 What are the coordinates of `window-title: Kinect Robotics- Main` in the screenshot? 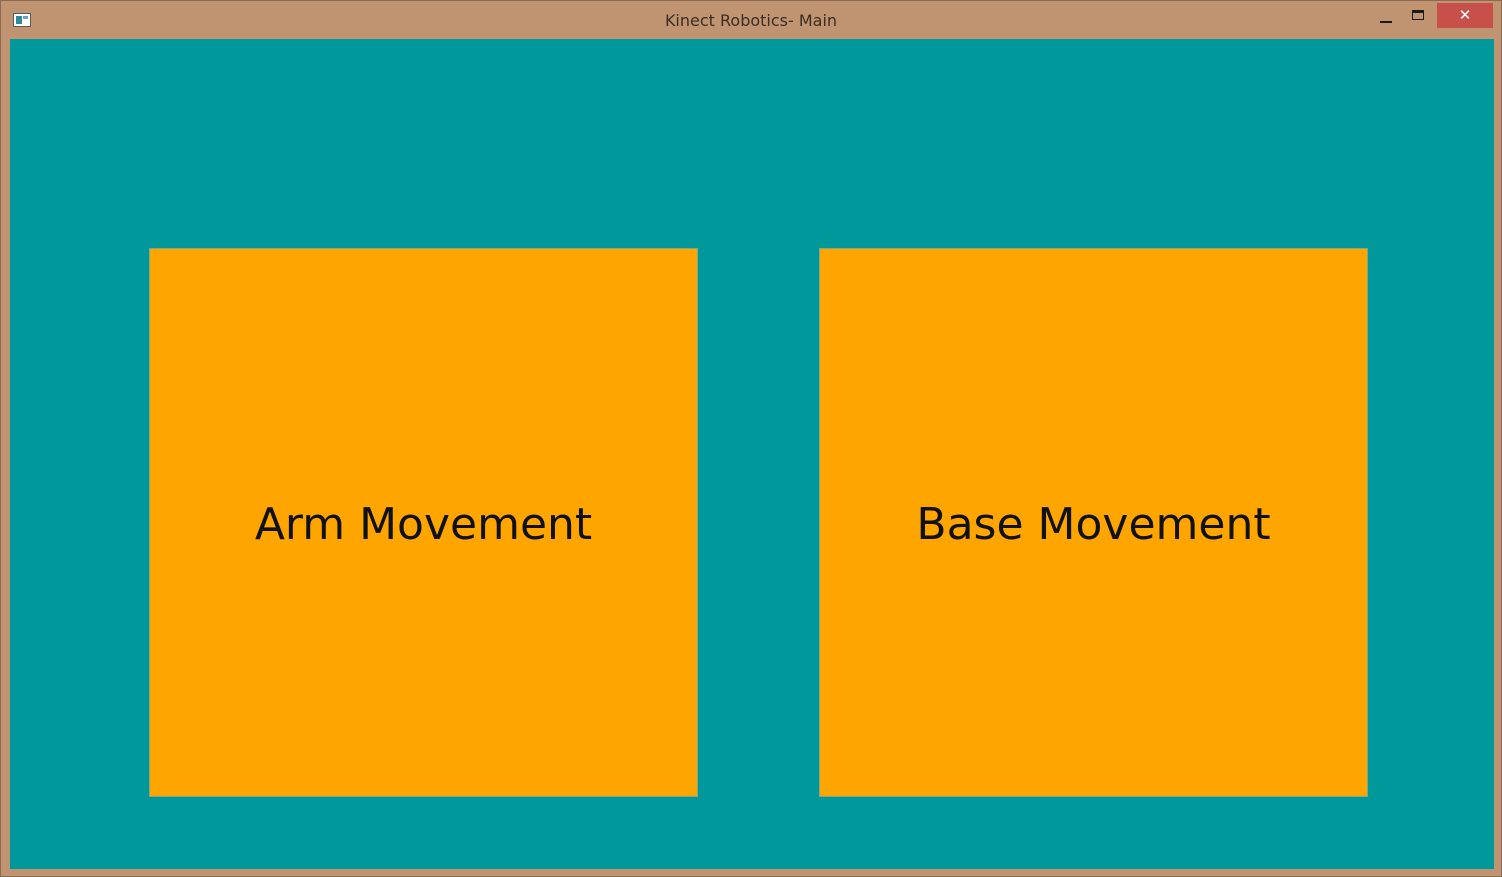 It's located at (751, 20).